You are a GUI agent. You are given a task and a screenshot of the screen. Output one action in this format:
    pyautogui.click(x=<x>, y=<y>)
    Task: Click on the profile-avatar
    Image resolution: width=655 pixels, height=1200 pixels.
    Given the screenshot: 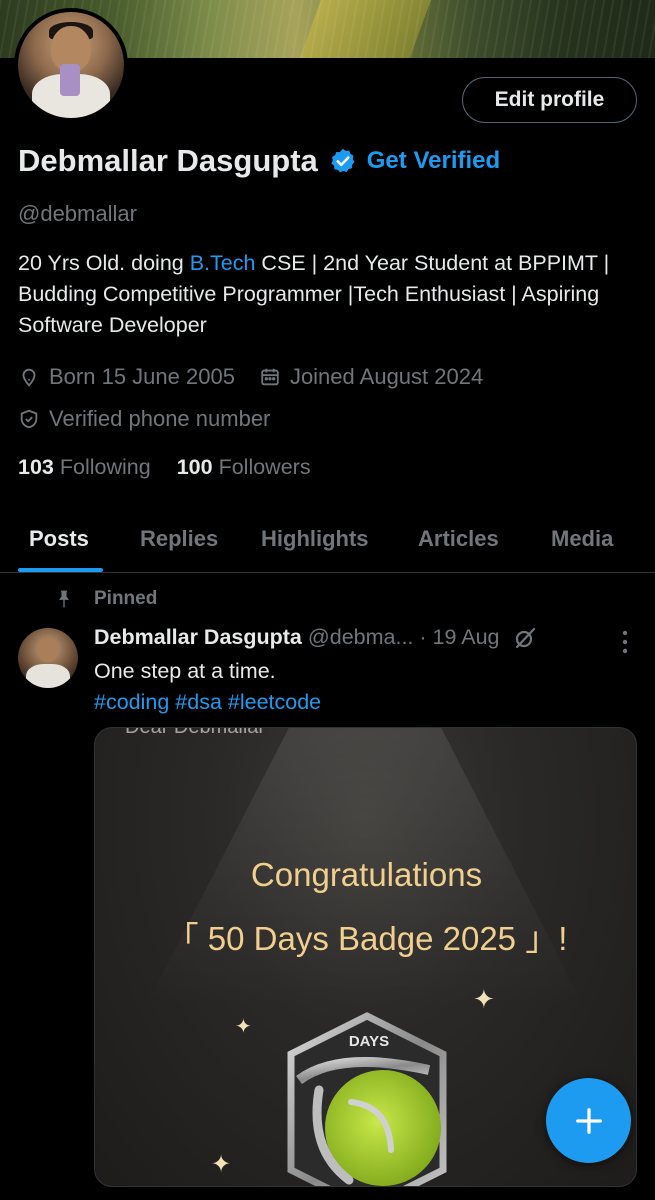 What is the action you would take?
    pyautogui.click(x=71, y=65)
    